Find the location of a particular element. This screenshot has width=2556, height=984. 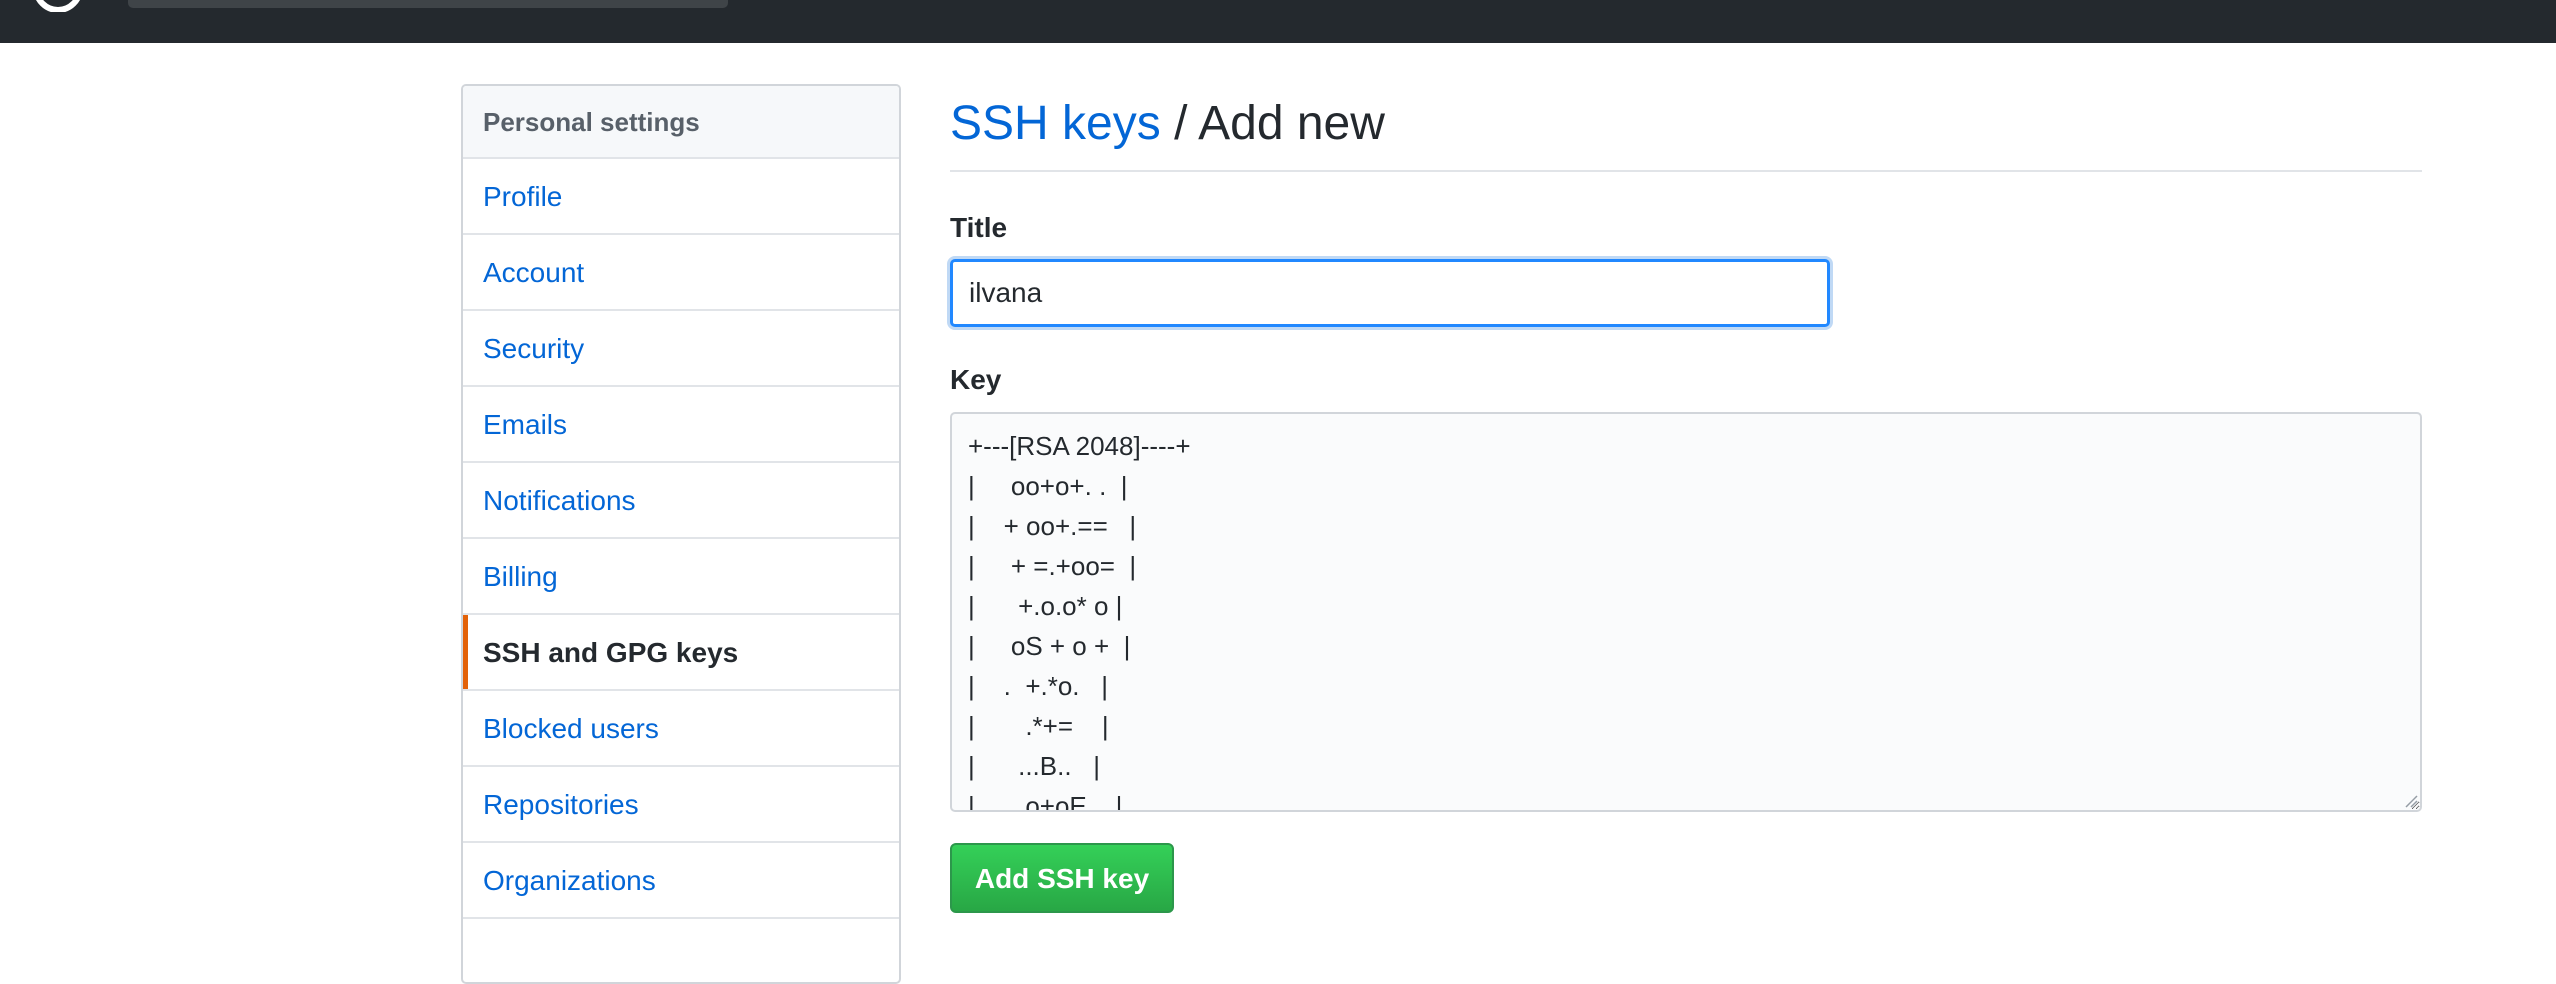

sidebar-item-repositories: Repositories is located at coordinates (681, 805).